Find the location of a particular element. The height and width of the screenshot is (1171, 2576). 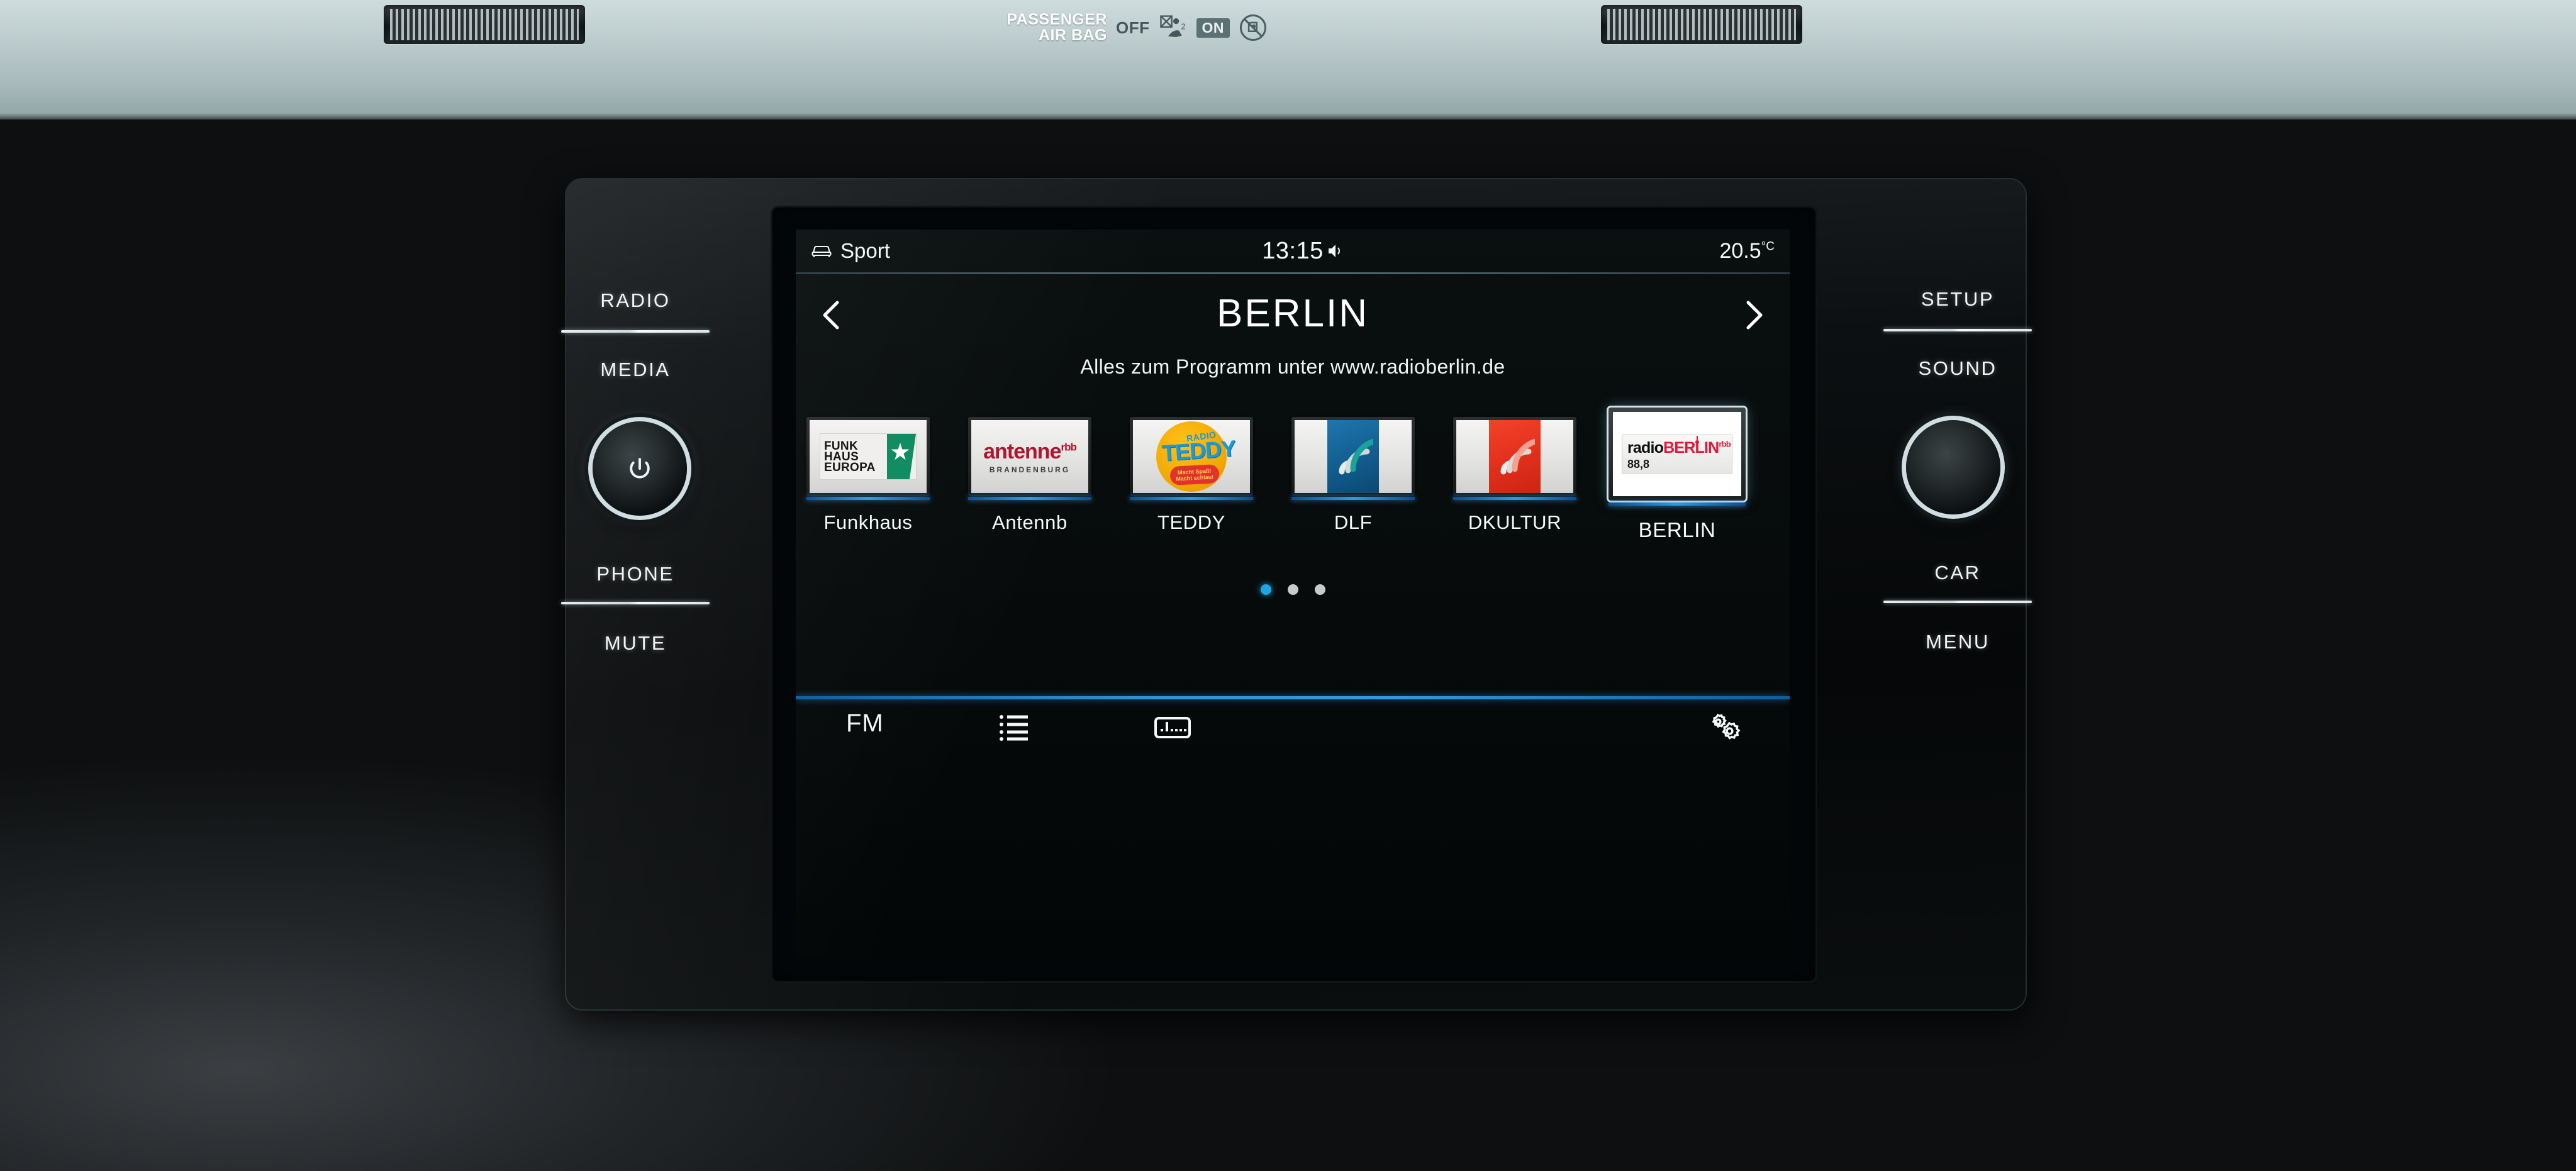

radio-teddy-logo: RADIO TEDDY Macht Spaß! Macht schlau! is located at coordinates (1196, 456).